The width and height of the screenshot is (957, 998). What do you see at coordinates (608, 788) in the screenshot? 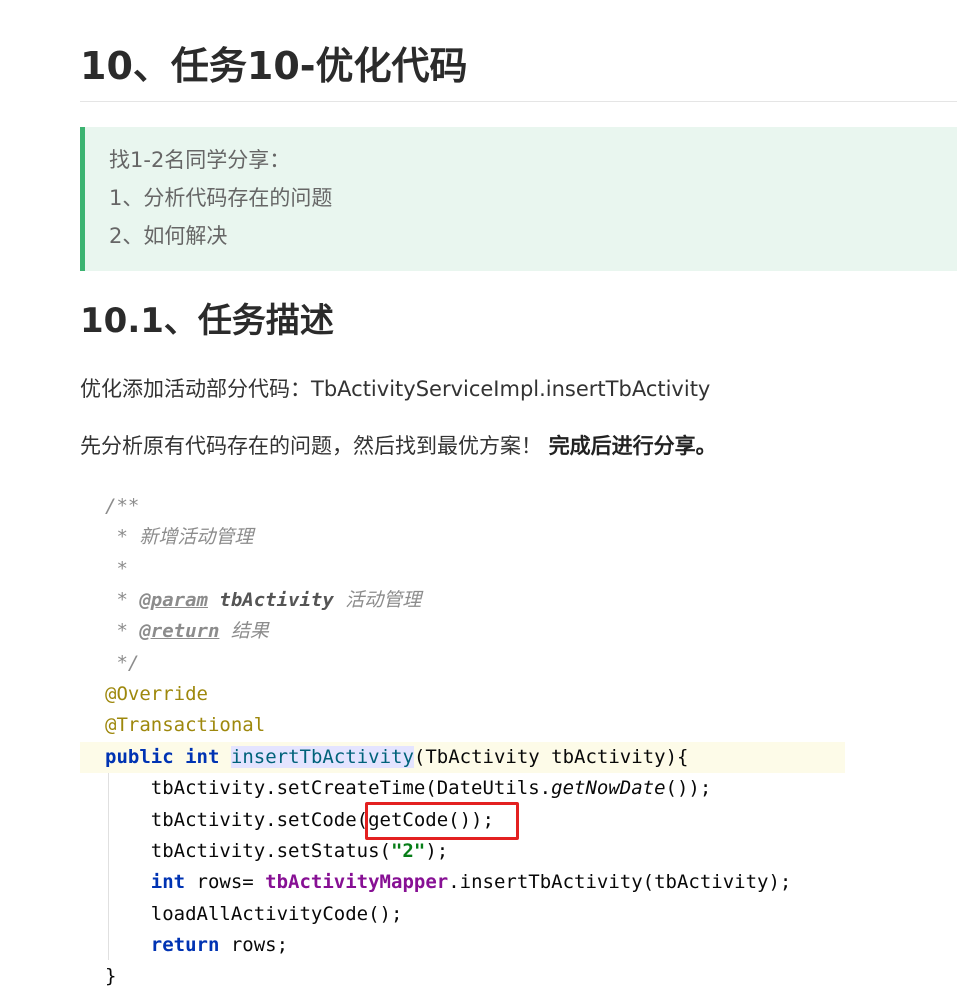
I see `static-call: getNowDate` at bounding box center [608, 788].